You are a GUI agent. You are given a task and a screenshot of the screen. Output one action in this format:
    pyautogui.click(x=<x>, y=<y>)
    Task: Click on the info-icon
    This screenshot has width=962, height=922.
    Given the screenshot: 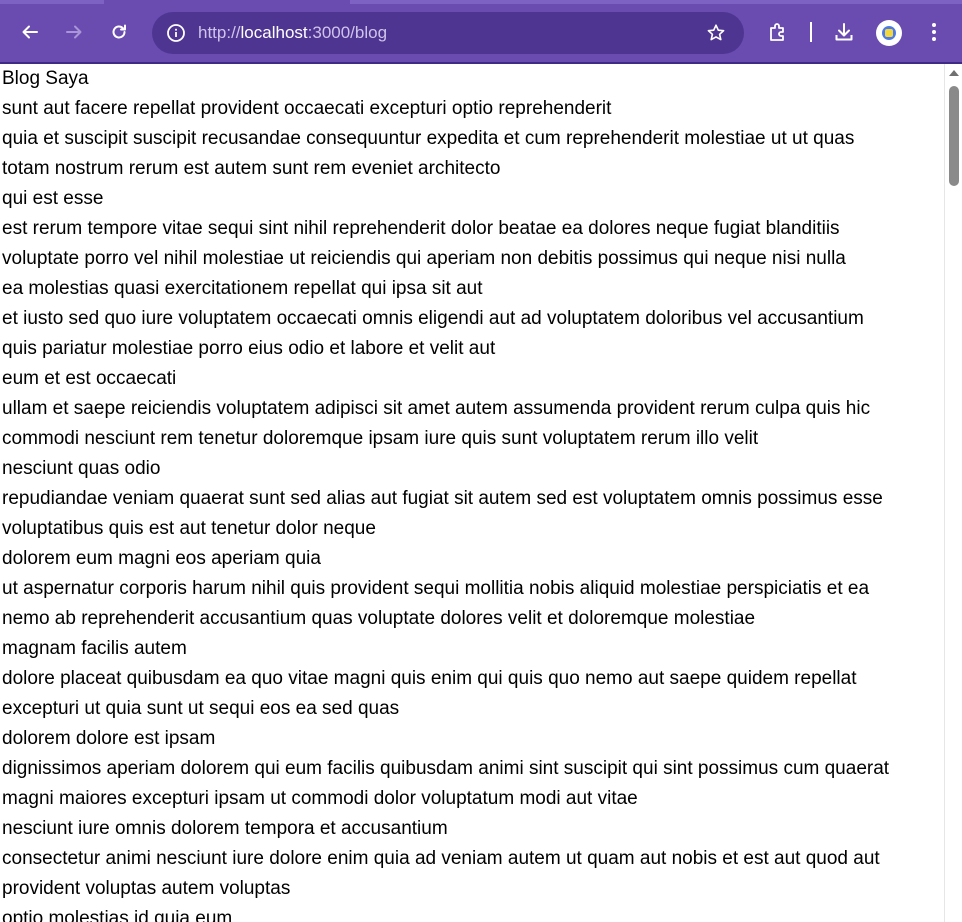 What is the action you would take?
    pyautogui.click(x=176, y=33)
    